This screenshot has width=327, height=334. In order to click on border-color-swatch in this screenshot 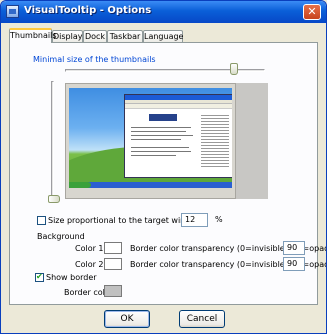, I will do `click(113, 291)`.